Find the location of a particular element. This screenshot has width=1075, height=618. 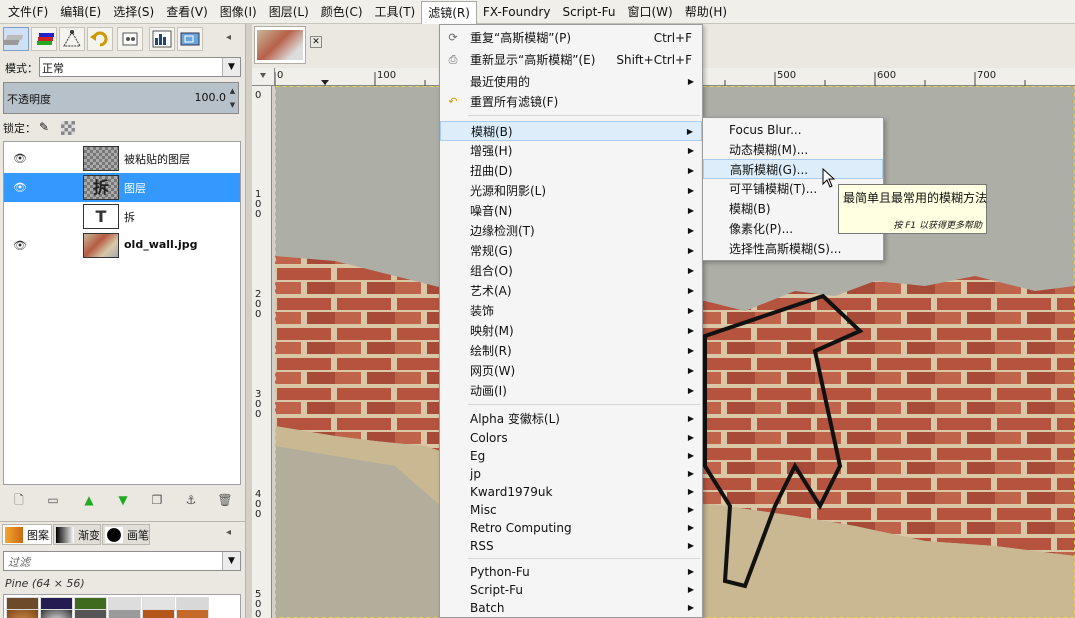

menu-item-animation: 动画(I) ▶ is located at coordinates (571, 391).